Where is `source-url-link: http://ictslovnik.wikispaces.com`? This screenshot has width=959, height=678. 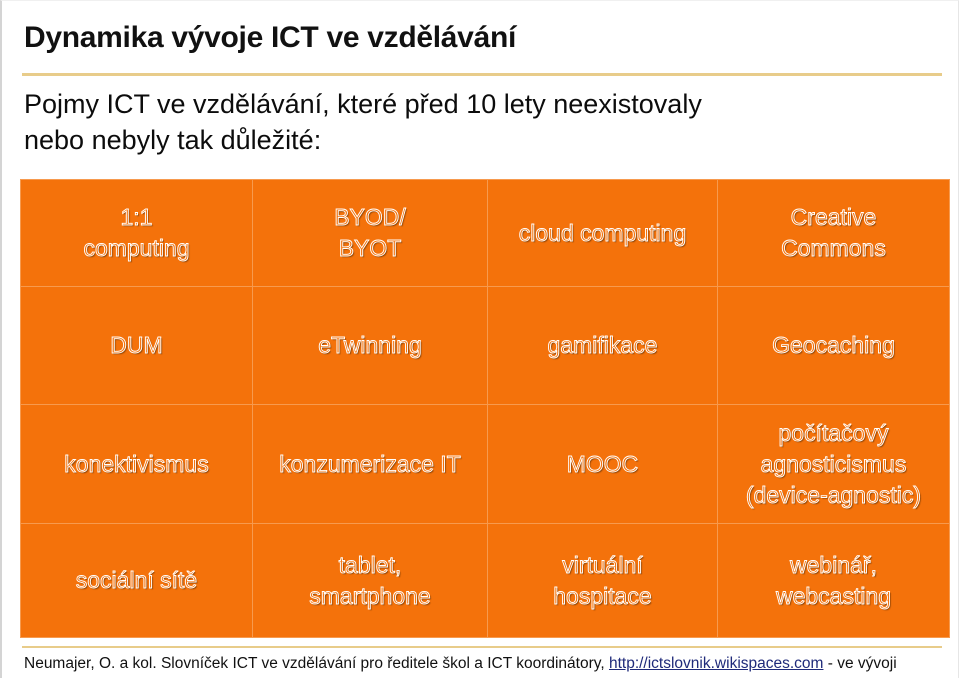 source-url-link: http://ictslovnik.wikispaces.com is located at coordinates (716, 663).